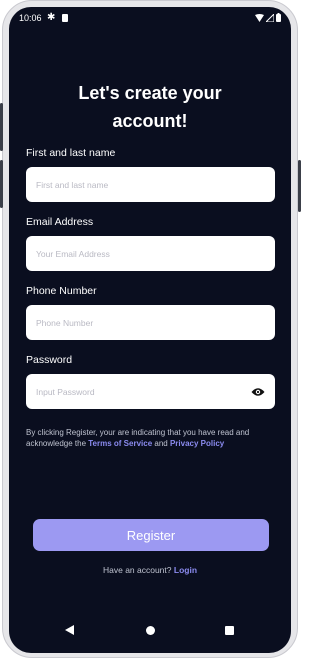  What do you see at coordinates (60, 222) in the screenshot?
I see `email-field-label: Email Address` at bounding box center [60, 222].